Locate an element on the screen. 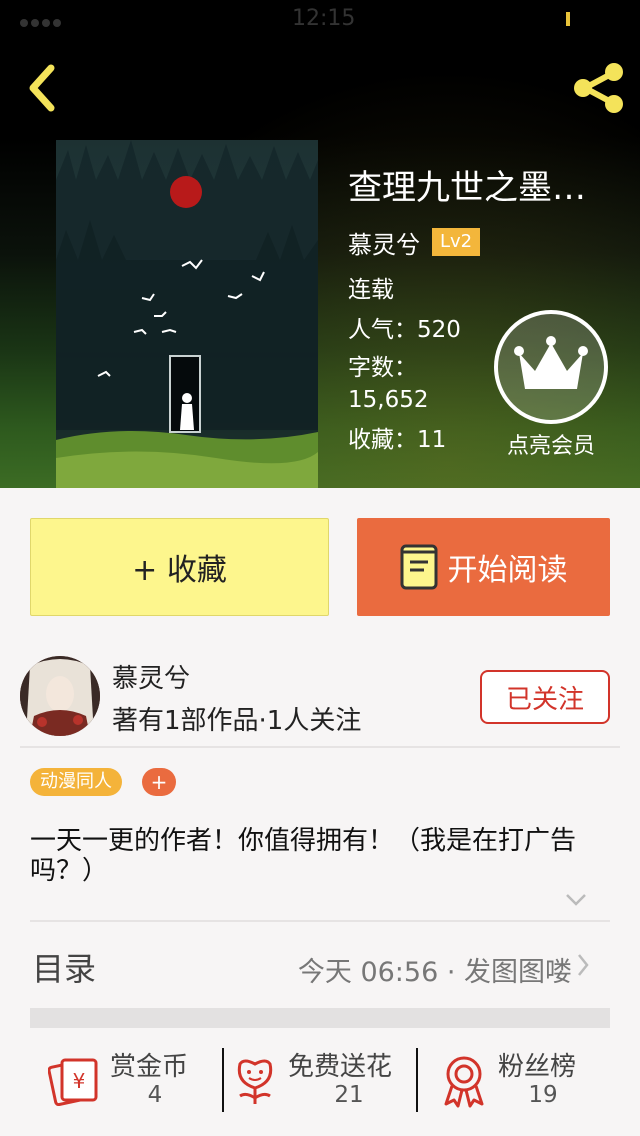  share-icon is located at coordinates (598, 88).